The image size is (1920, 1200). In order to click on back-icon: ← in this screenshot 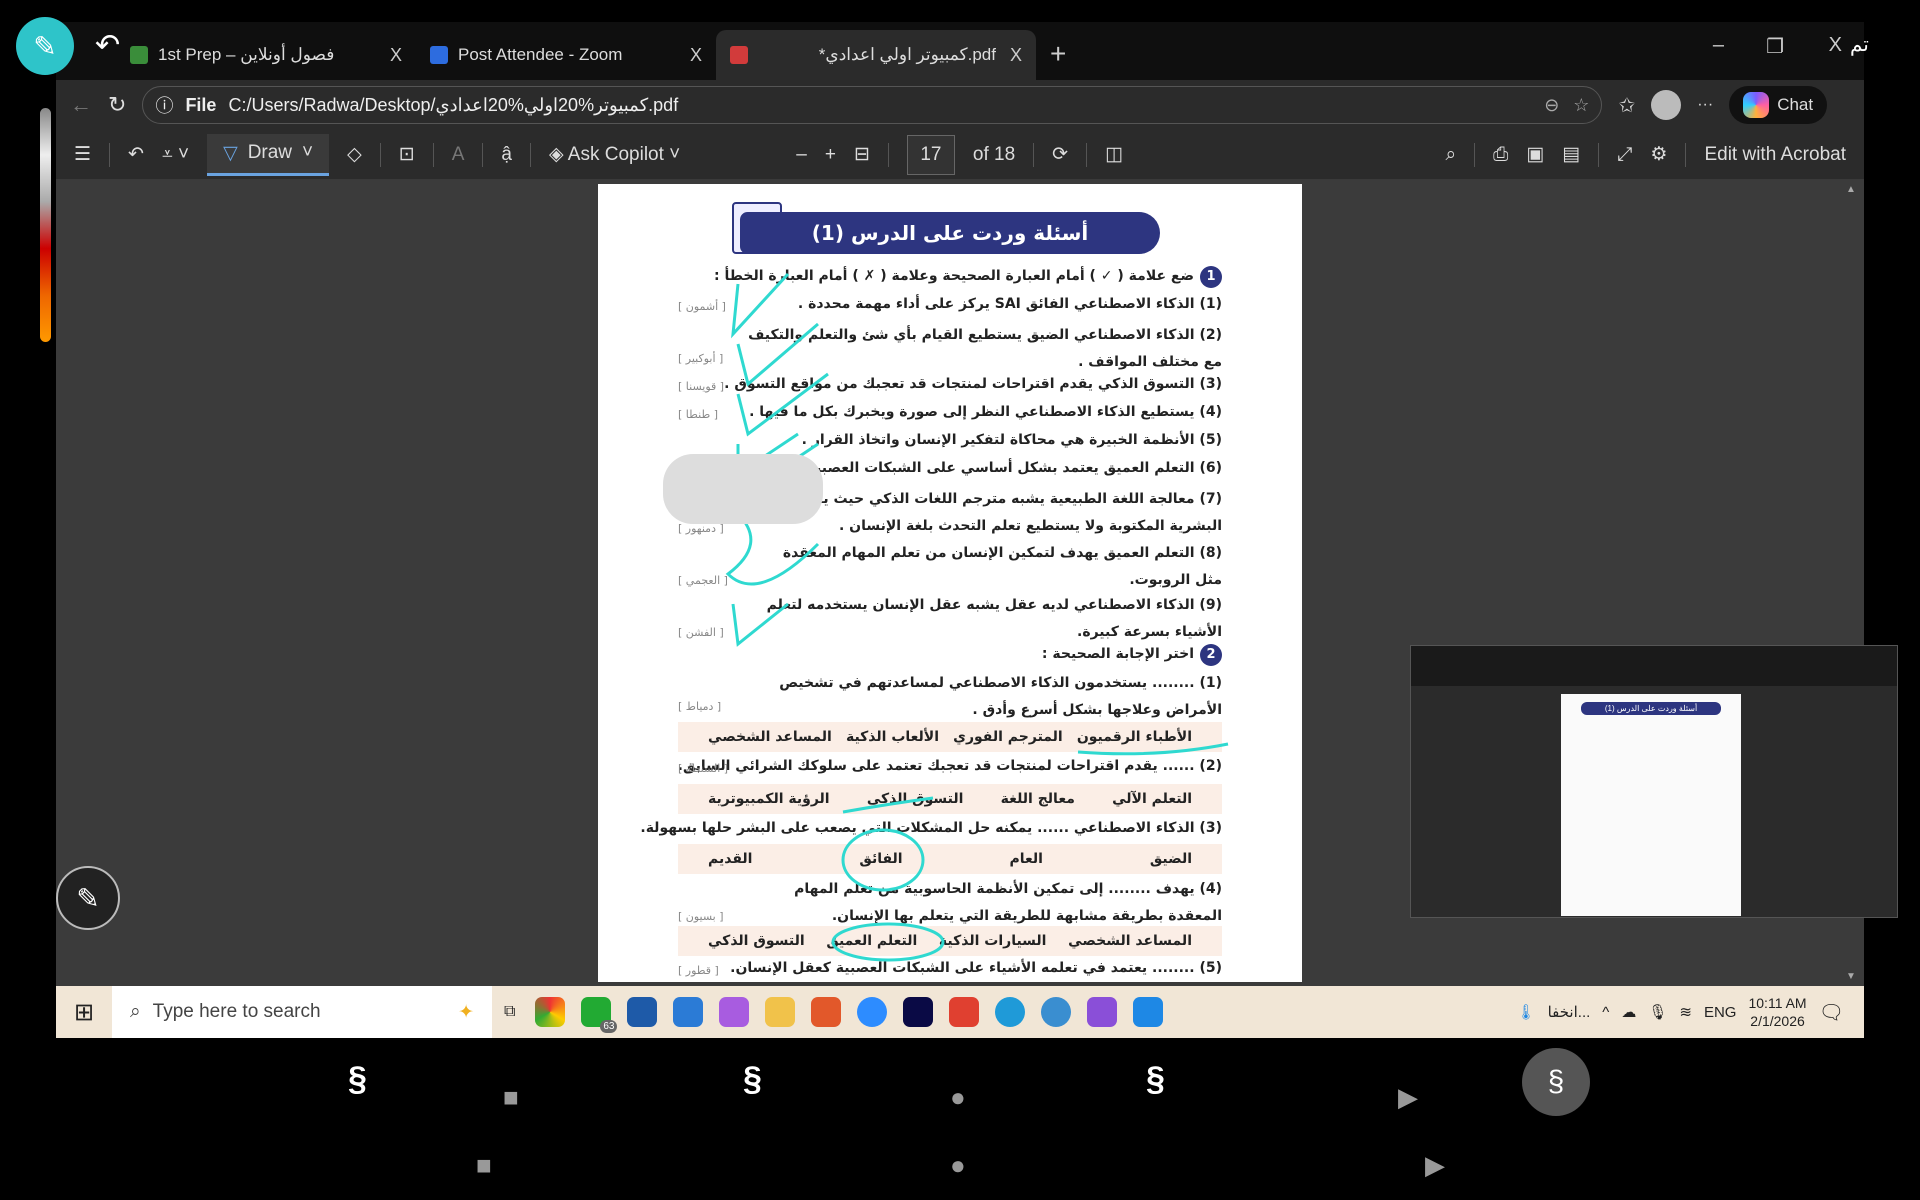, I will do `click(81, 105)`.